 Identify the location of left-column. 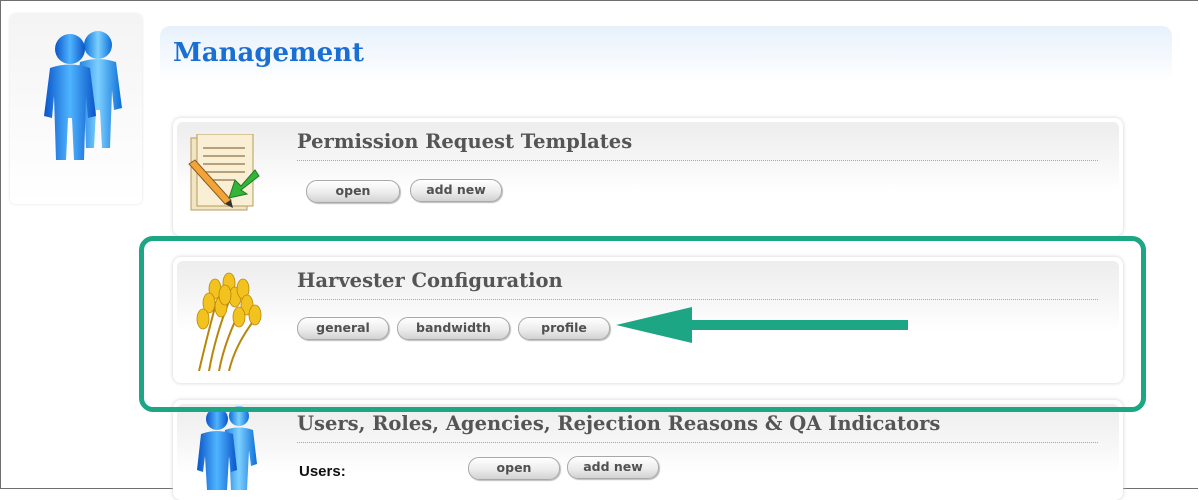
(76, 109).